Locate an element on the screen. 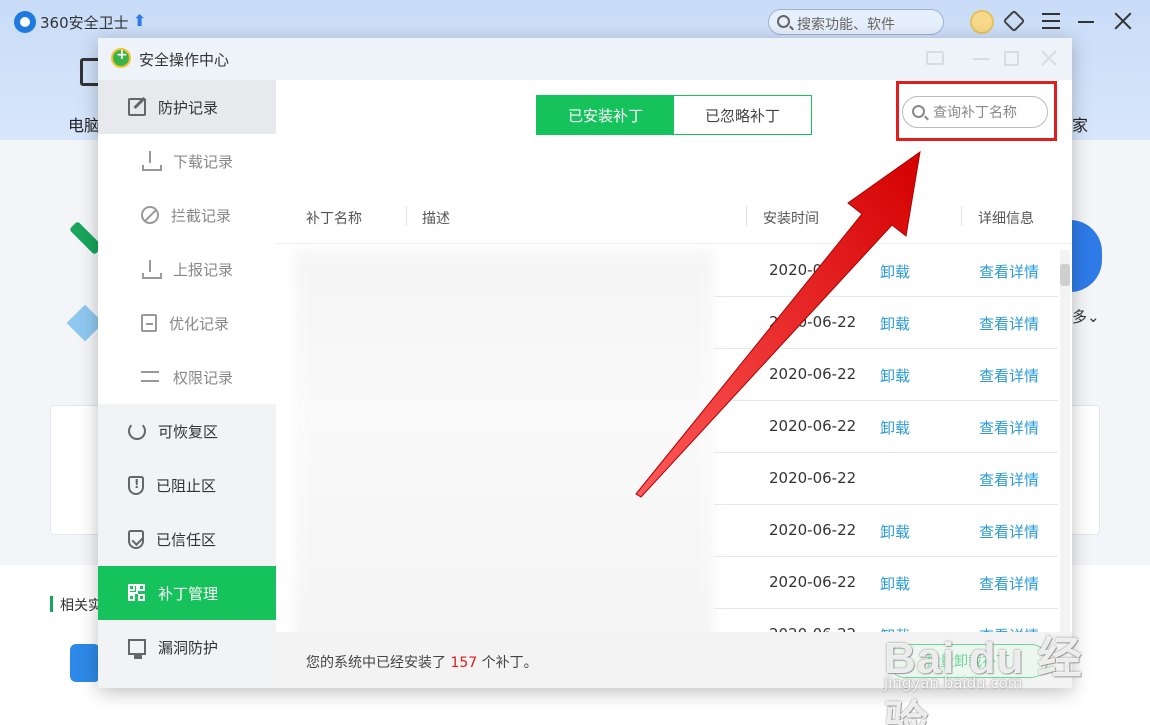 This screenshot has height=725, width=1150. close-icon is located at coordinates (1123, 21).